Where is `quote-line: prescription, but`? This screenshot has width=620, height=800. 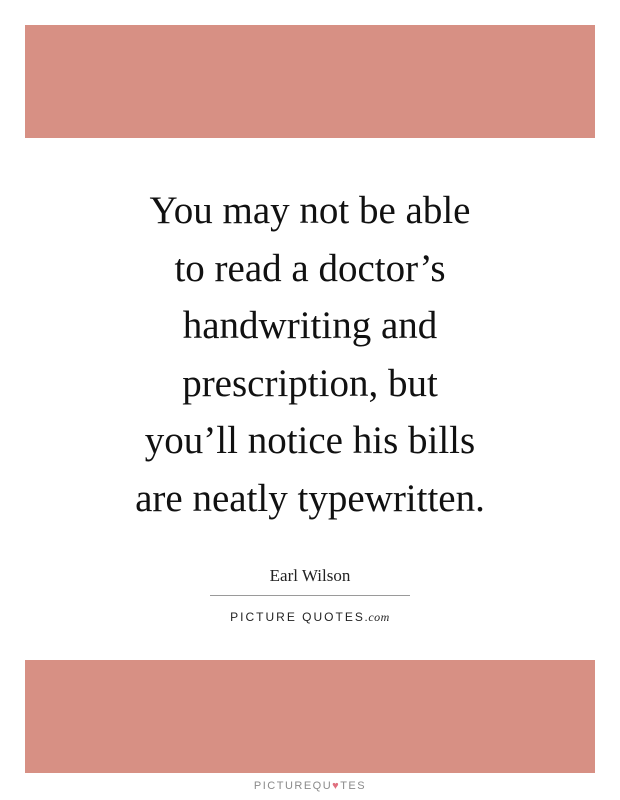 quote-line: prescription, but is located at coordinates (310, 383).